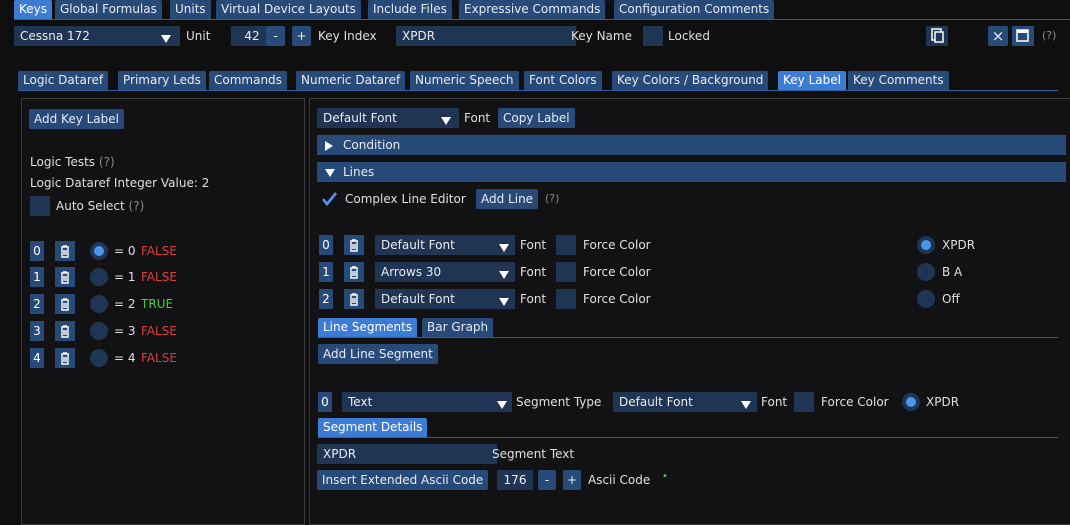  I want to click on segment-row-index: 0, so click(325, 402).